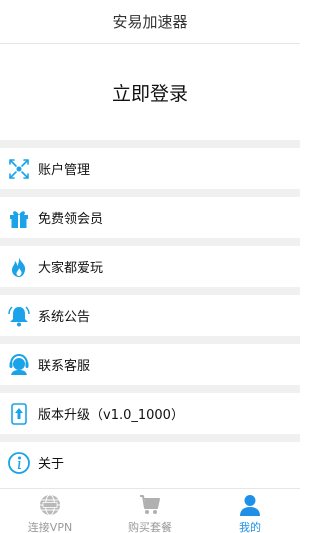 This screenshot has height=533, width=320. I want to click on tab-label: 购买套餐, so click(150, 527).